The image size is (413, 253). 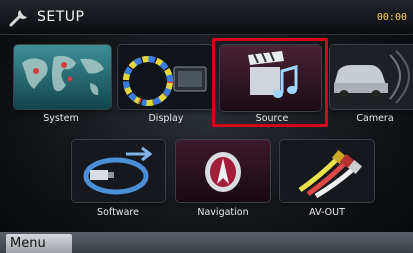 I want to click on menu-button: Menu, so click(x=39, y=243).